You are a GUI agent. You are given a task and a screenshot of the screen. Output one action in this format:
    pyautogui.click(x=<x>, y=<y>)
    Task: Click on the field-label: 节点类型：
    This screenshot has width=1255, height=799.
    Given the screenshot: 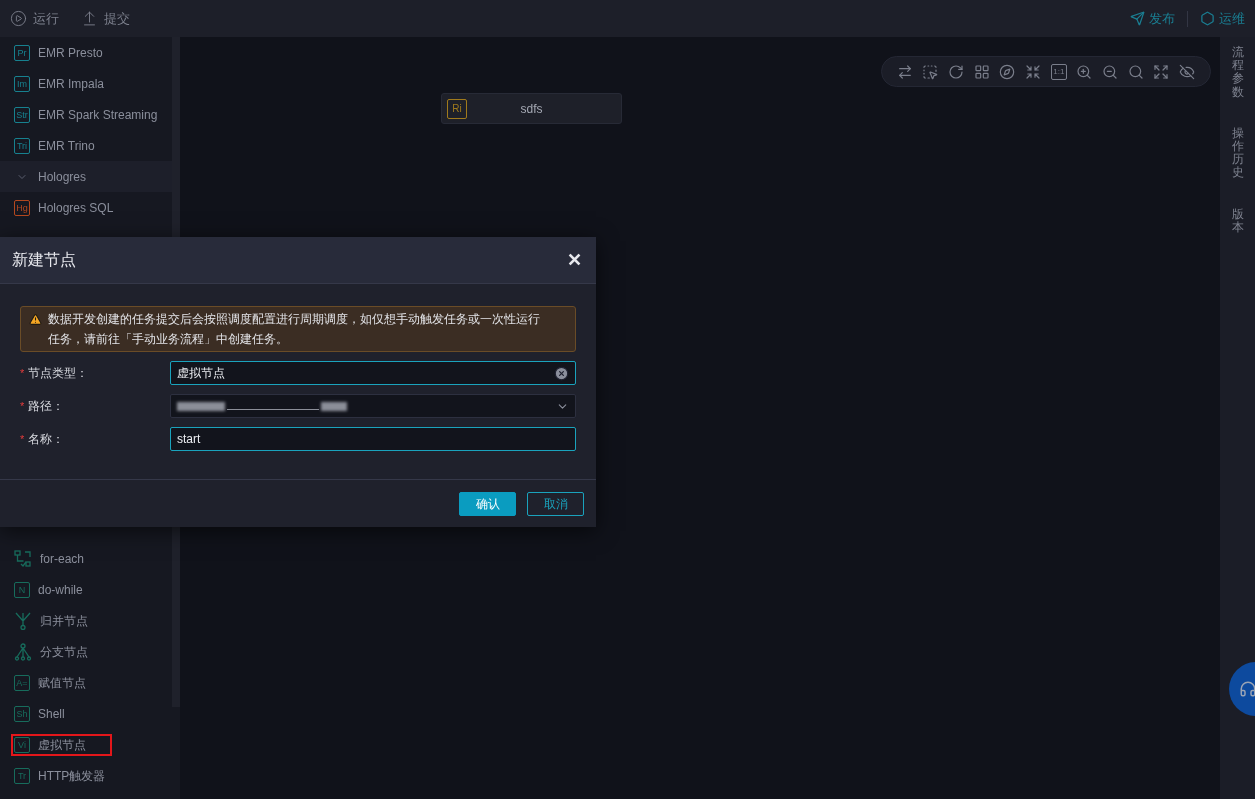 What is the action you would take?
    pyautogui.click(x=58, y=373)
    